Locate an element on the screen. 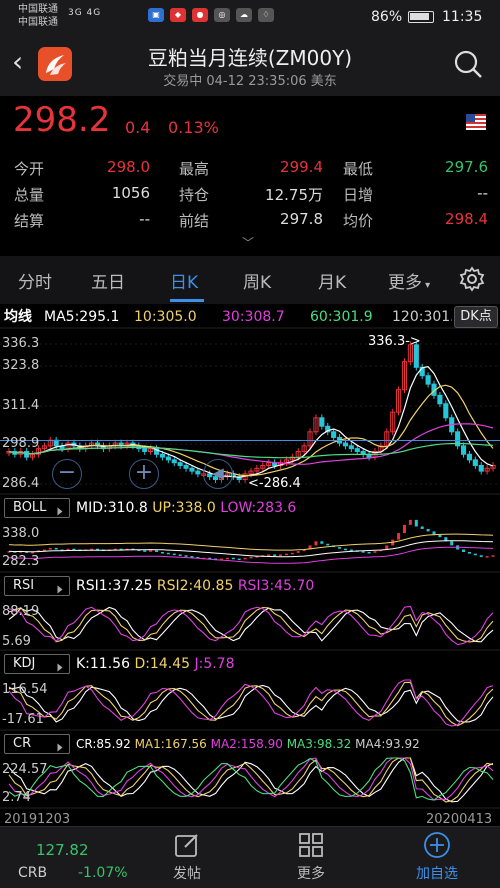 This screenshot has height=888, width=500. carrier-1: 中国联通 is located at coordinates (38, 9).